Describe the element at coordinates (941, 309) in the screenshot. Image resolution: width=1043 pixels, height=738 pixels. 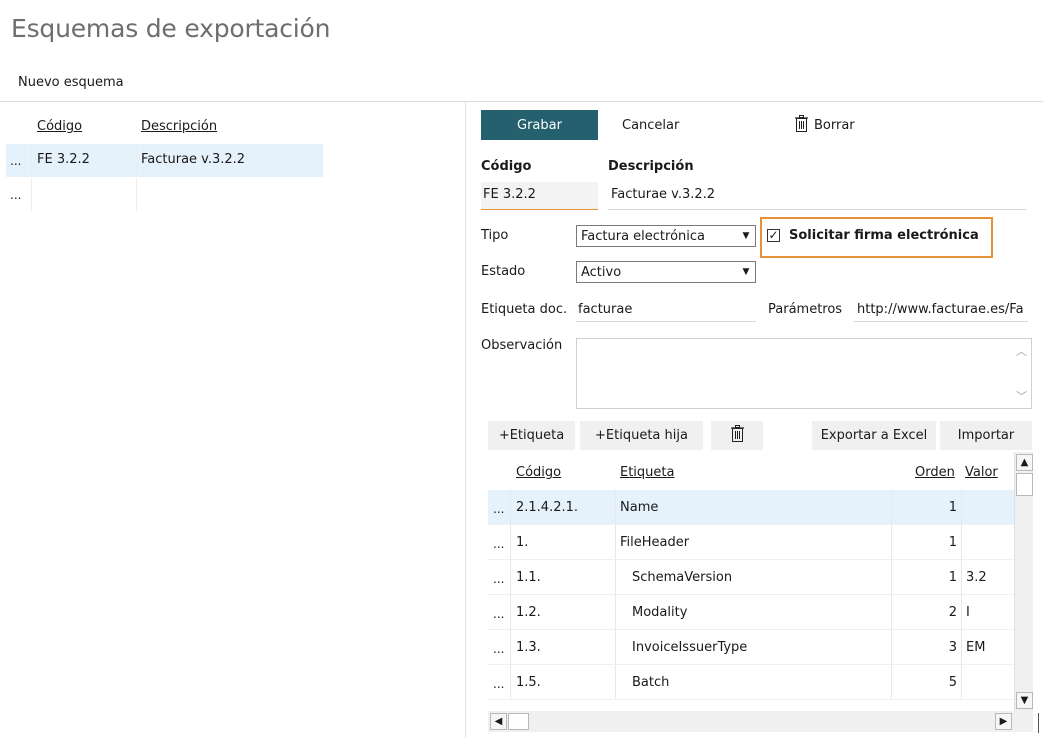
I see `params-field: http://www.facturae.es/Fa` at that location.